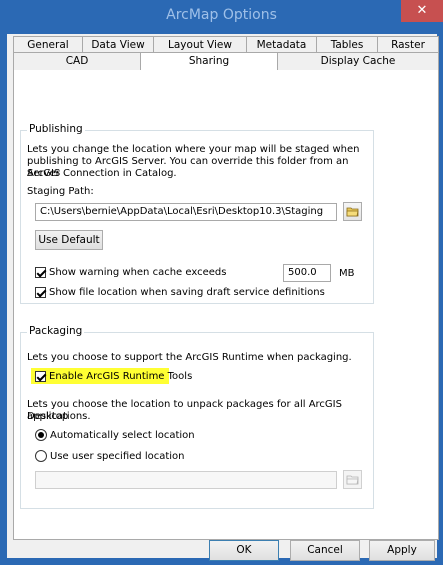 The height and width of the screenshot is (565, 443). Describe the element at coordinates (40, 292) in the screenshot. I see `show-file-location-checkbox` at that location.